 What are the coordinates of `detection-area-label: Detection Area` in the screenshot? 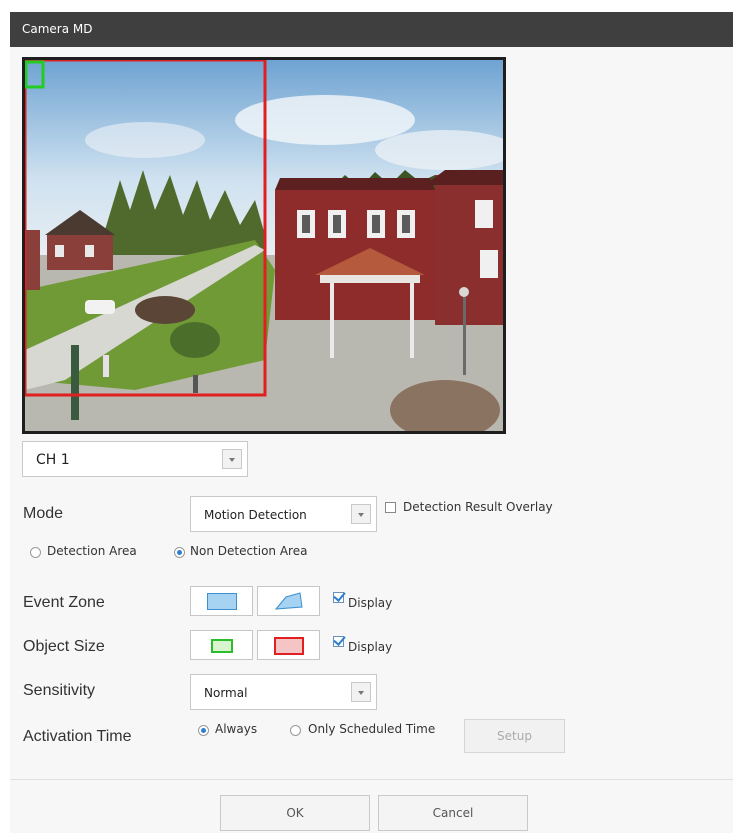 It's located at (92, 551).